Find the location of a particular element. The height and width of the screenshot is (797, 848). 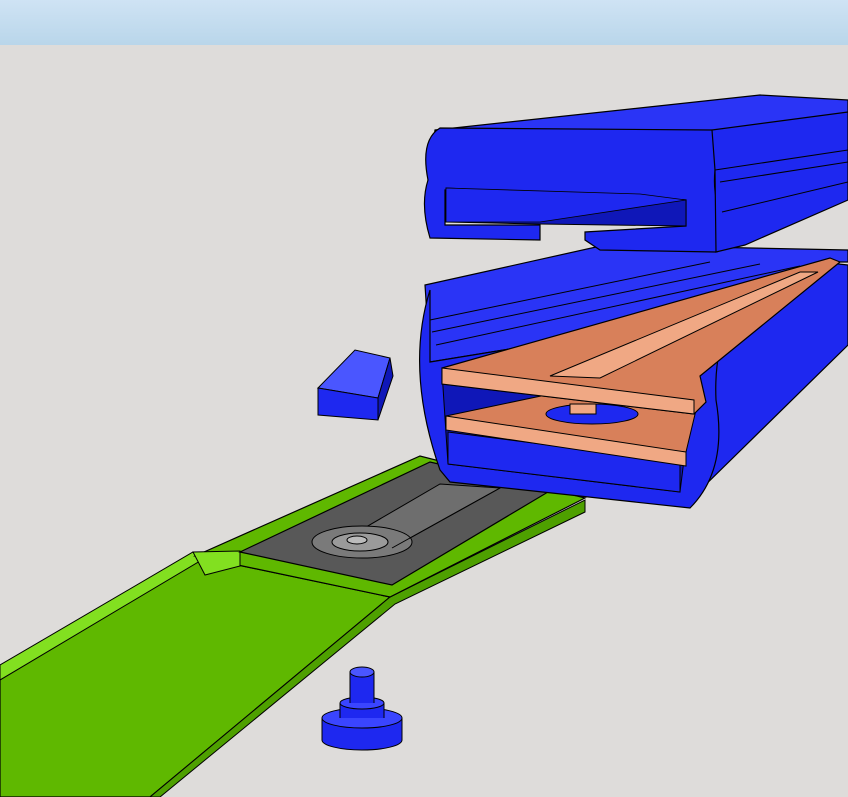

blue-end-block is located at coordinates (355, 385).